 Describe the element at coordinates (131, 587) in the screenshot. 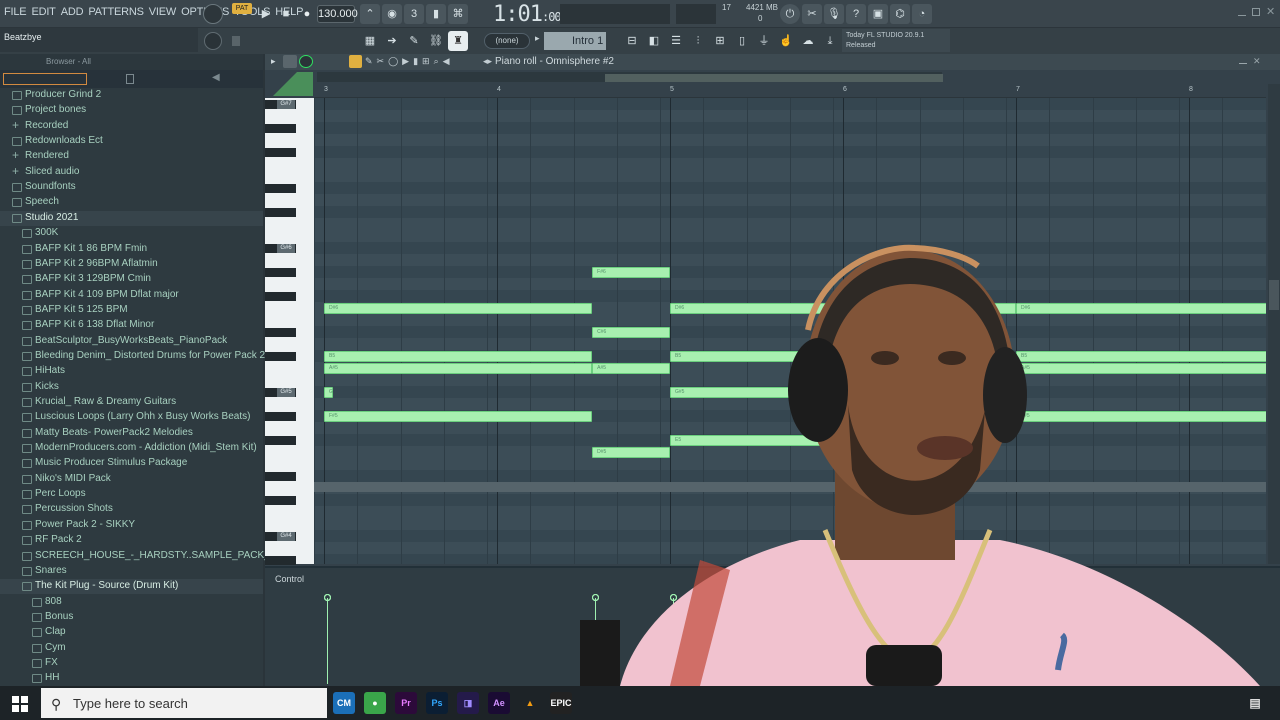

I see `browser-item: The Kit Plug - Source (Drum Kit)` at that location.